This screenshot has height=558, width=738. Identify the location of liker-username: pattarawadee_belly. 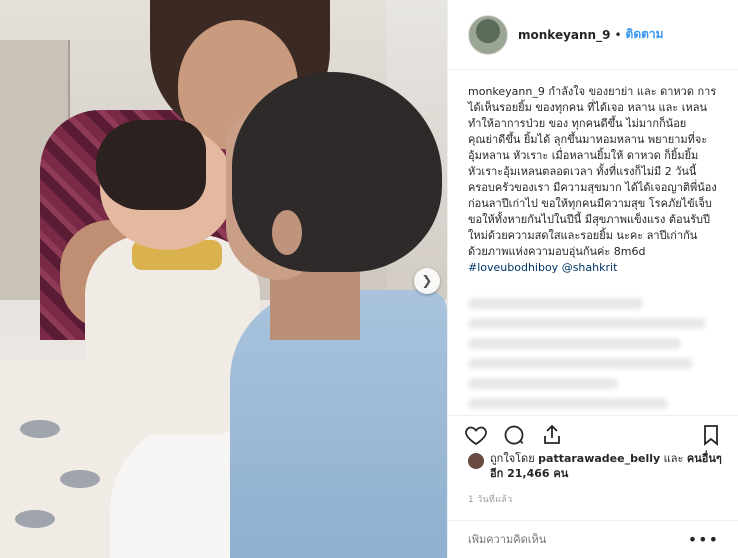
(599, 458).